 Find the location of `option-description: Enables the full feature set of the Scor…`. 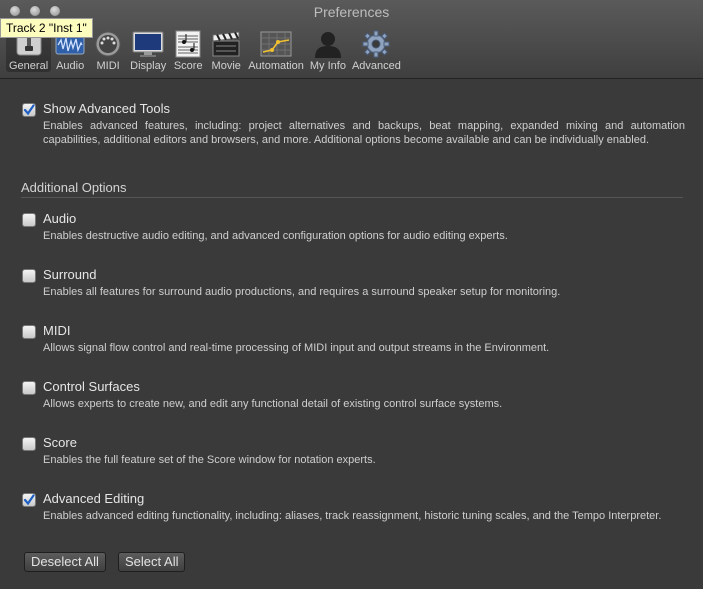

option-description: Enables the full feature set of the Scor… is located at coordinates (209, 460).